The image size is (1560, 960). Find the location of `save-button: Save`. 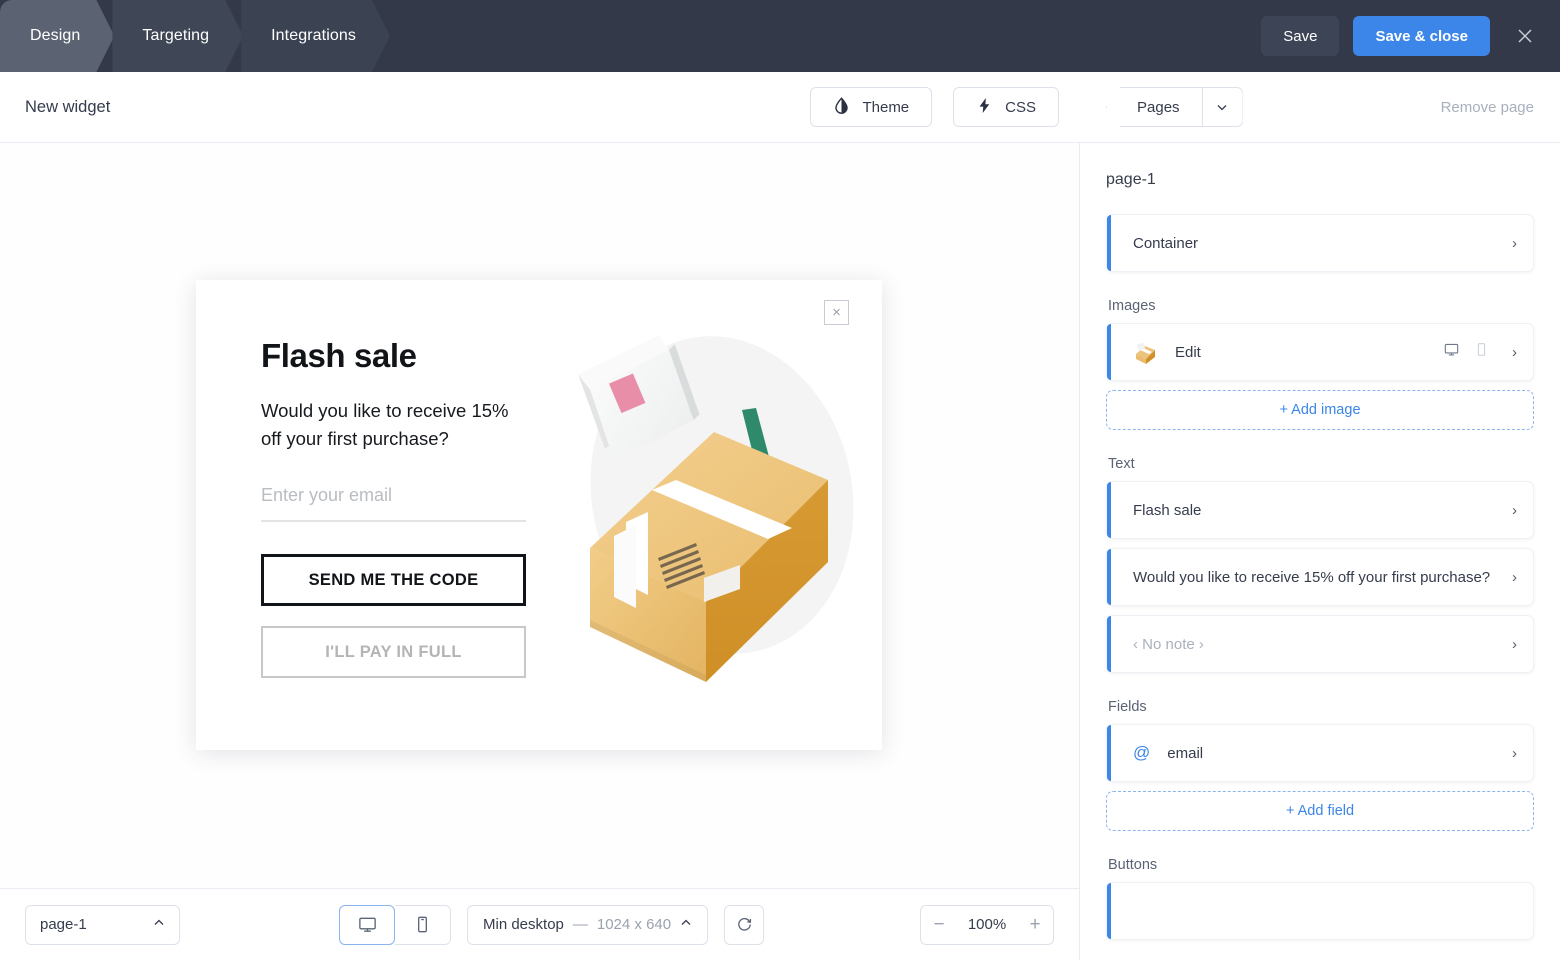

save-button: Save is located at coordinates (1300, 36).